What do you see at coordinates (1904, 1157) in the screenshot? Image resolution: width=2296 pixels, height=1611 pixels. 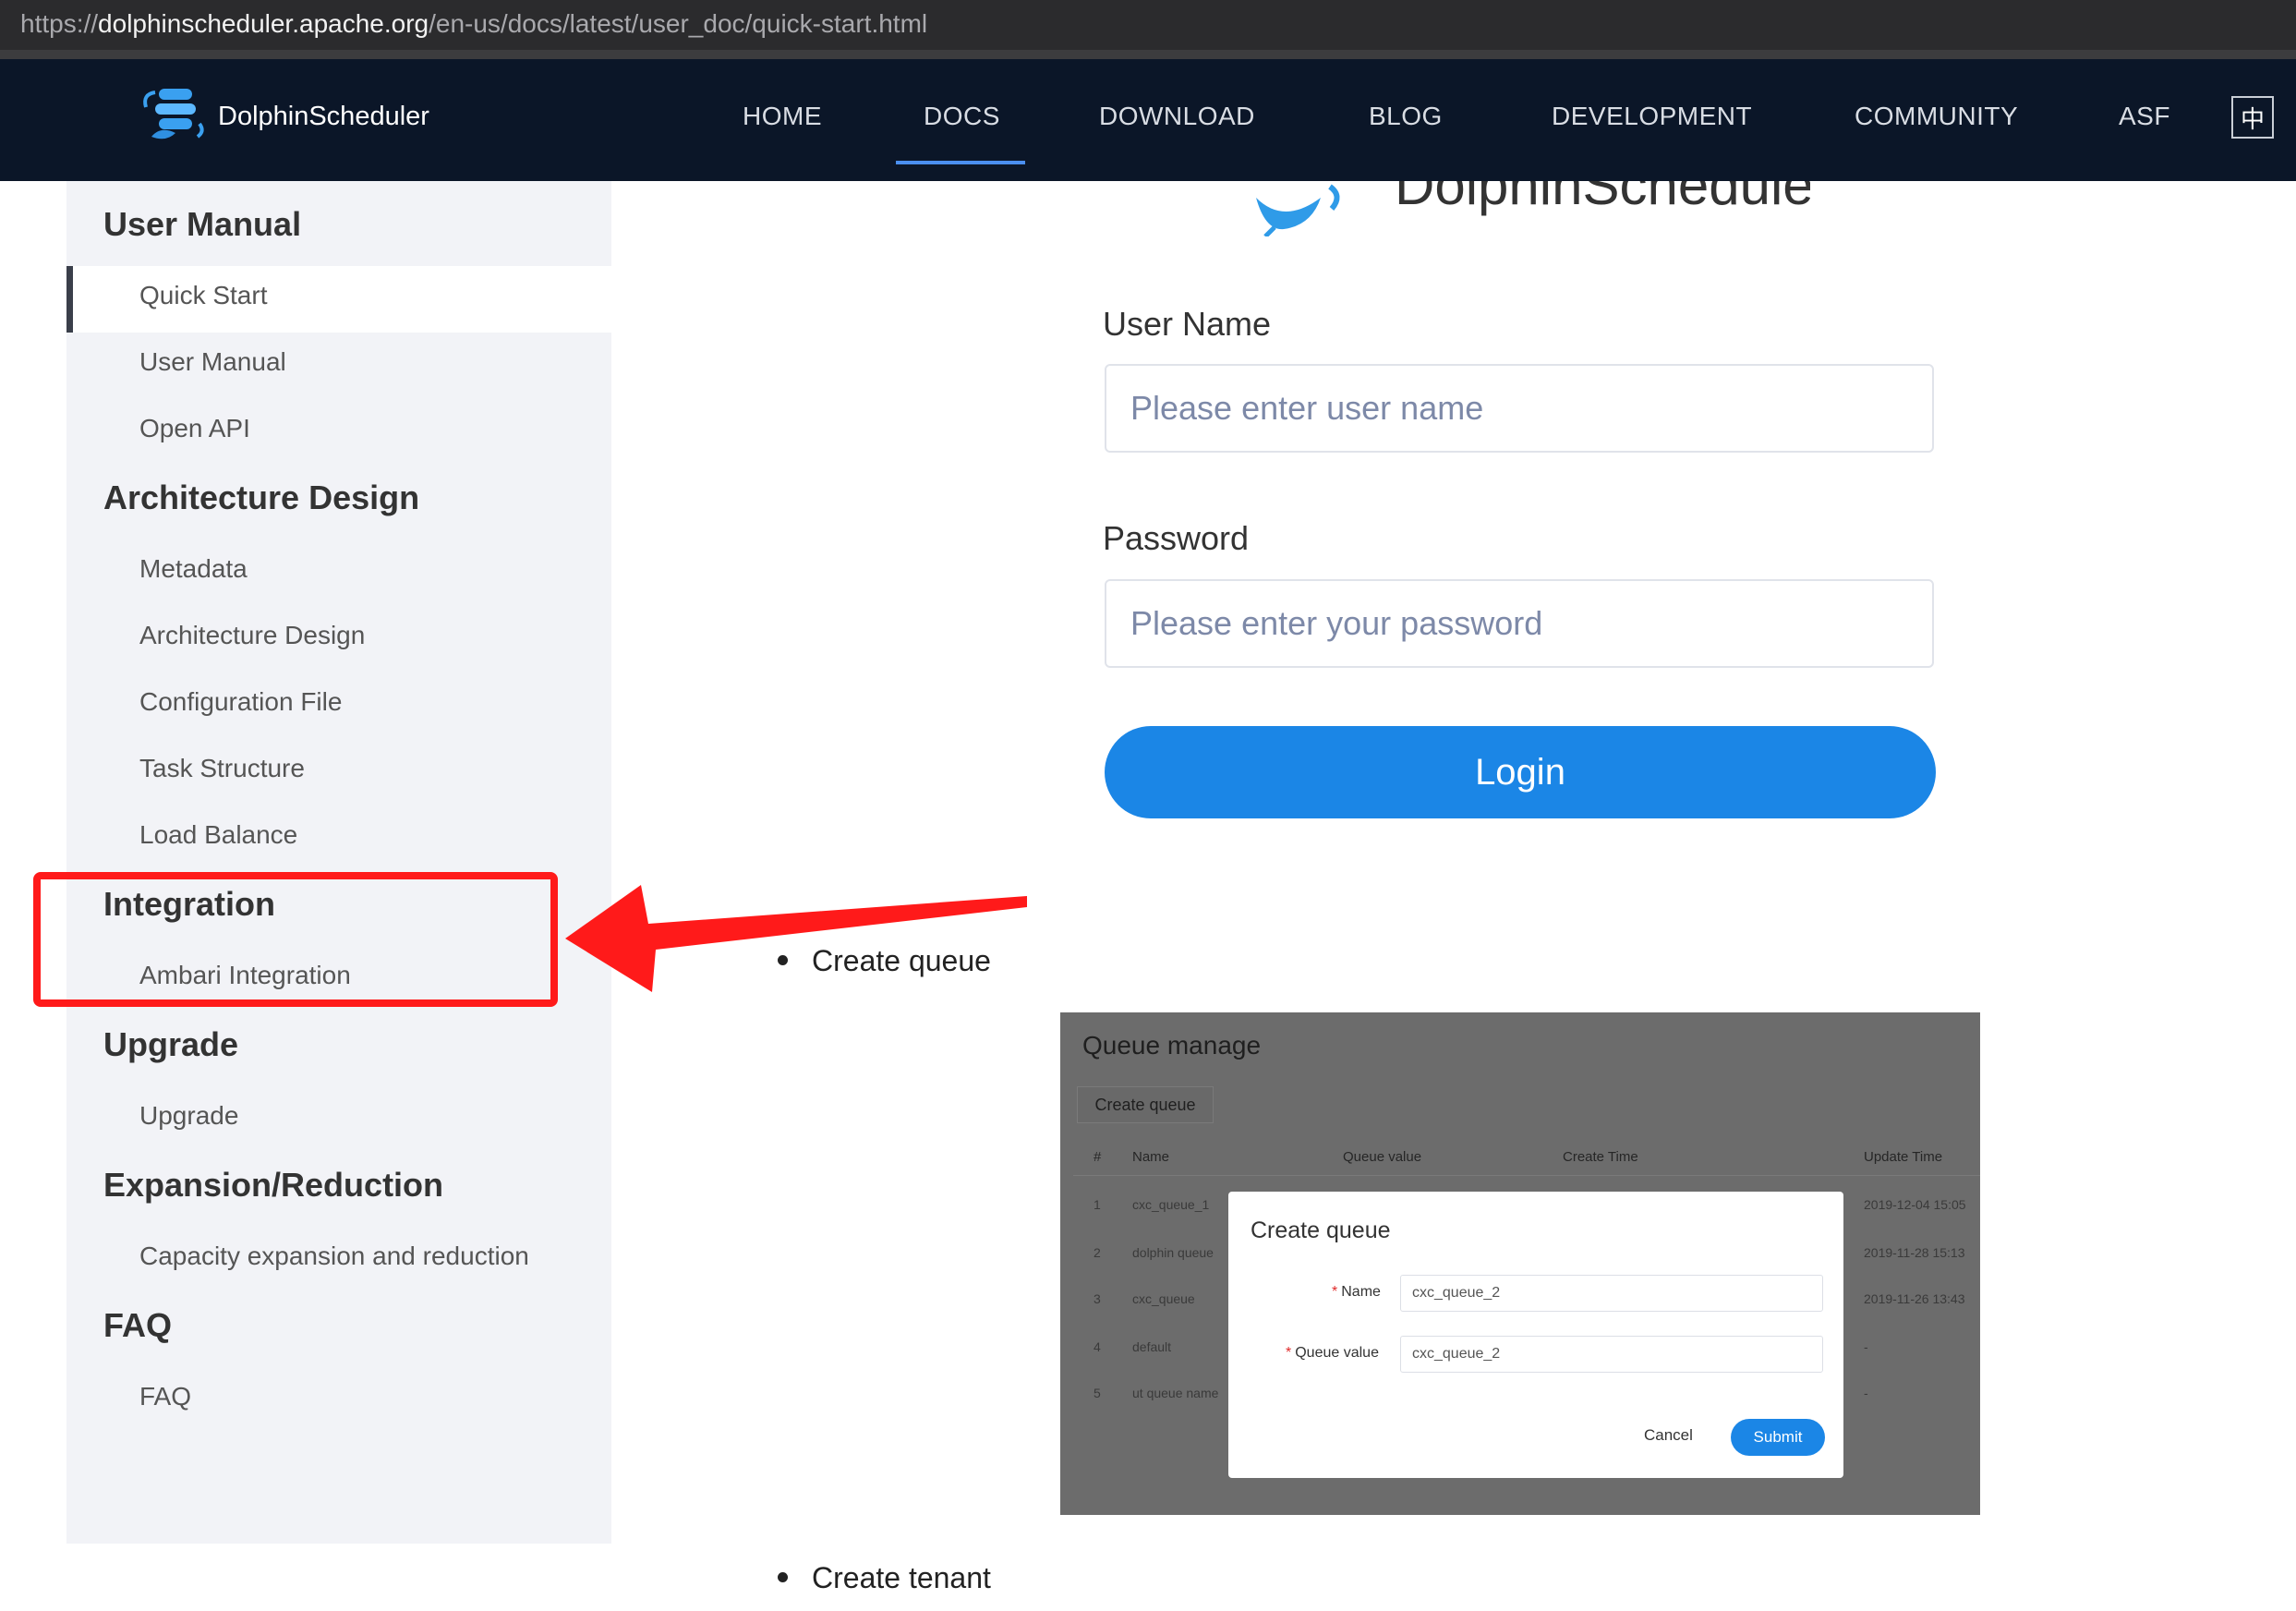 I see `column-header-update-time: Update Time` at bounding box center [1904, 1157].